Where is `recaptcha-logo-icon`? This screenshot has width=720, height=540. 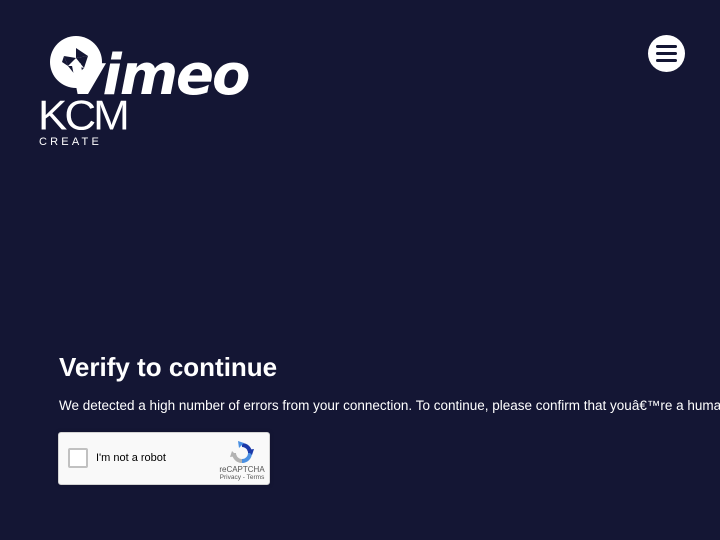 recaptcha-logo-icon is located at coordinates (242, 452).